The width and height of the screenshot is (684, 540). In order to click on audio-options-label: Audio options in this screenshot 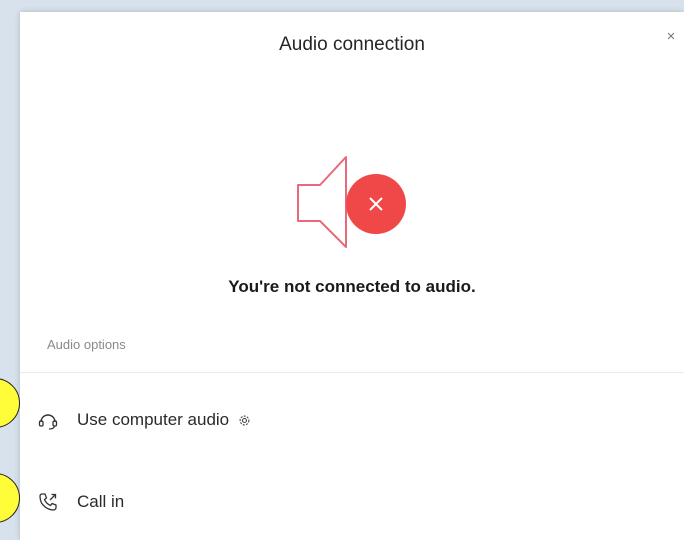, I will do `click(86, 344)`.